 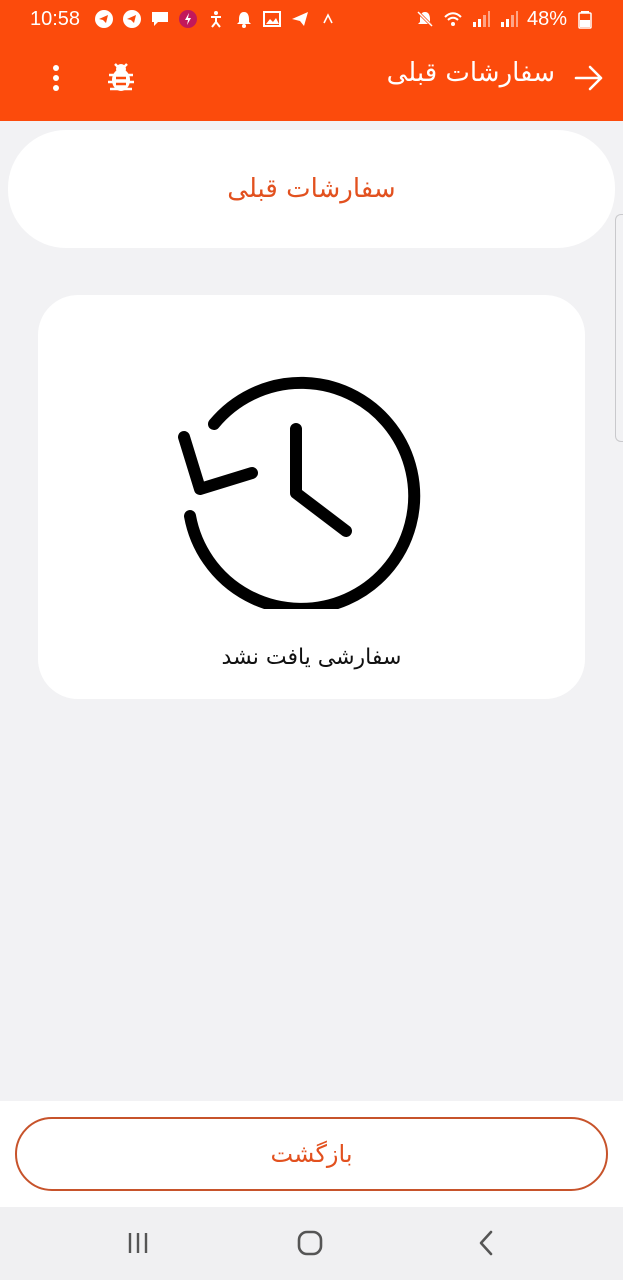 I want to click on arrow-right-icon, so click(x=589, y=80).